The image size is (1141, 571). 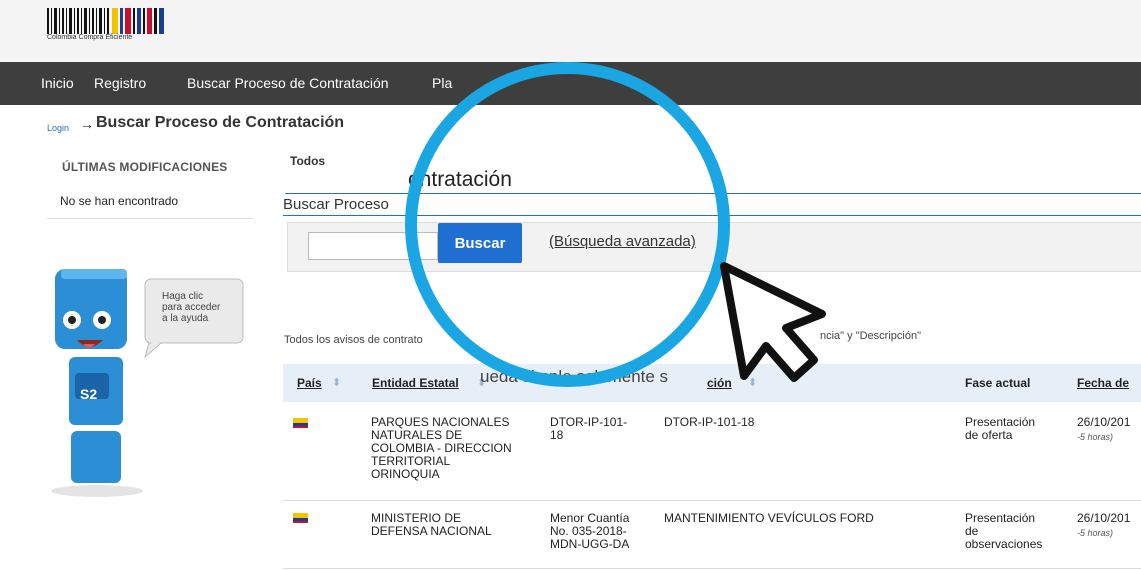 What do you see at coordinates (405, 474) in the screenshot?
I see `cell-line: ORINOQUIA` at bounding box center [405, 474].